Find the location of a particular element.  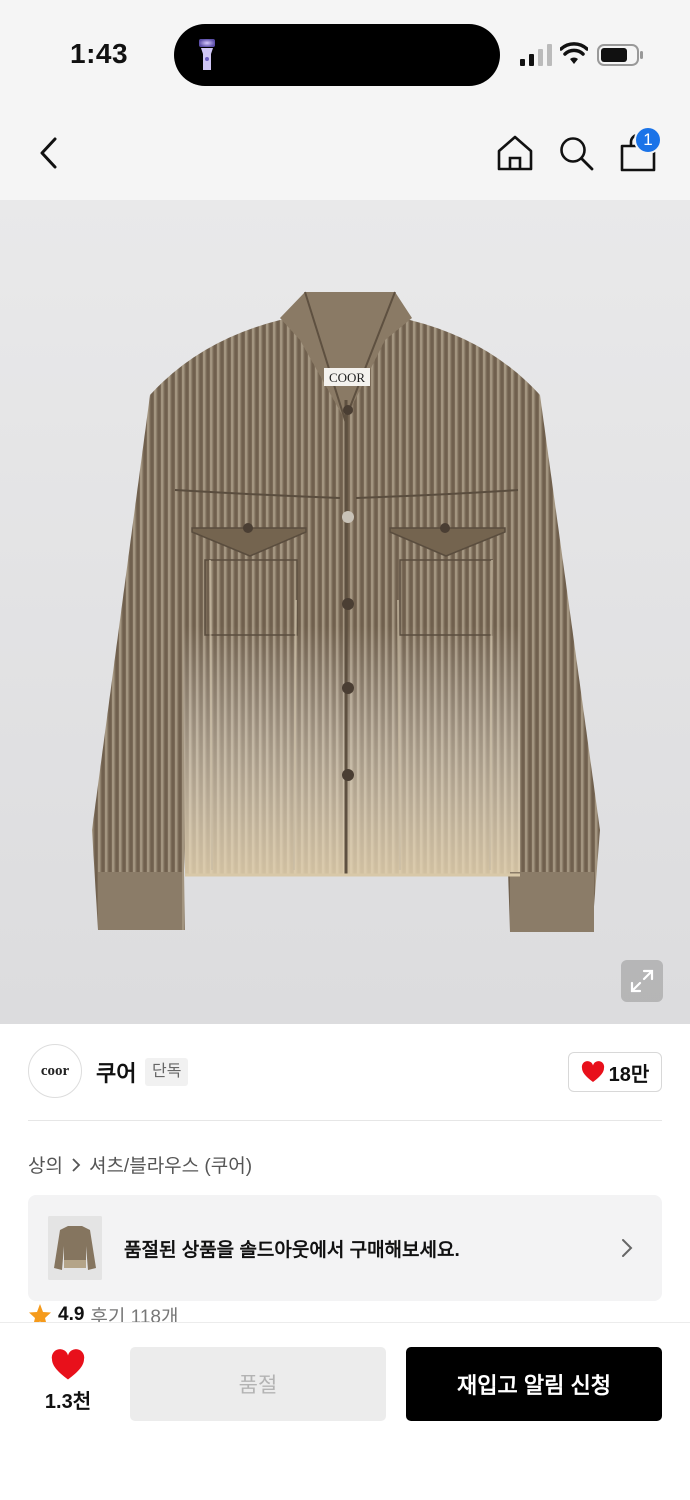

cart-count-badge: 1 is located at coordinates (648, 140).